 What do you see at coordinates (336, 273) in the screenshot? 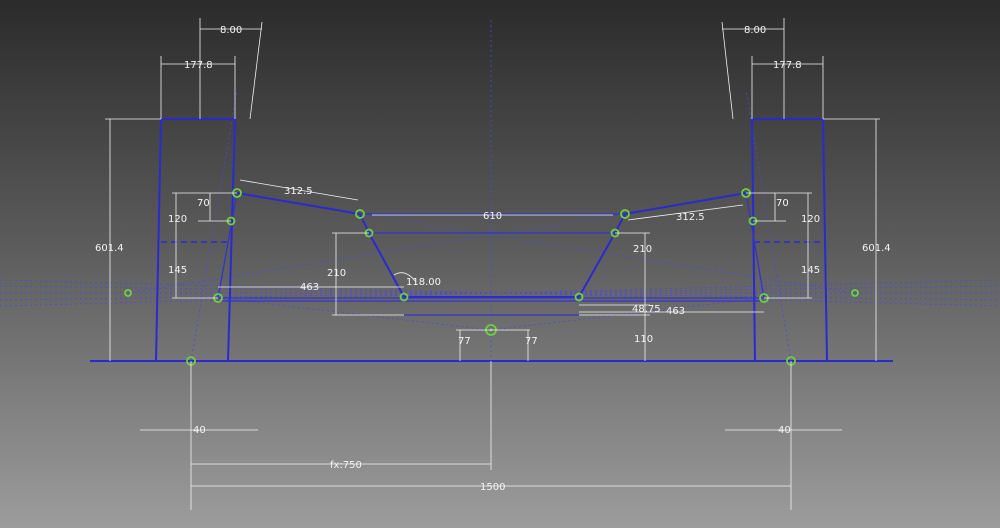
I see `dim-210-left: 210` at bounding box center [336, 273].